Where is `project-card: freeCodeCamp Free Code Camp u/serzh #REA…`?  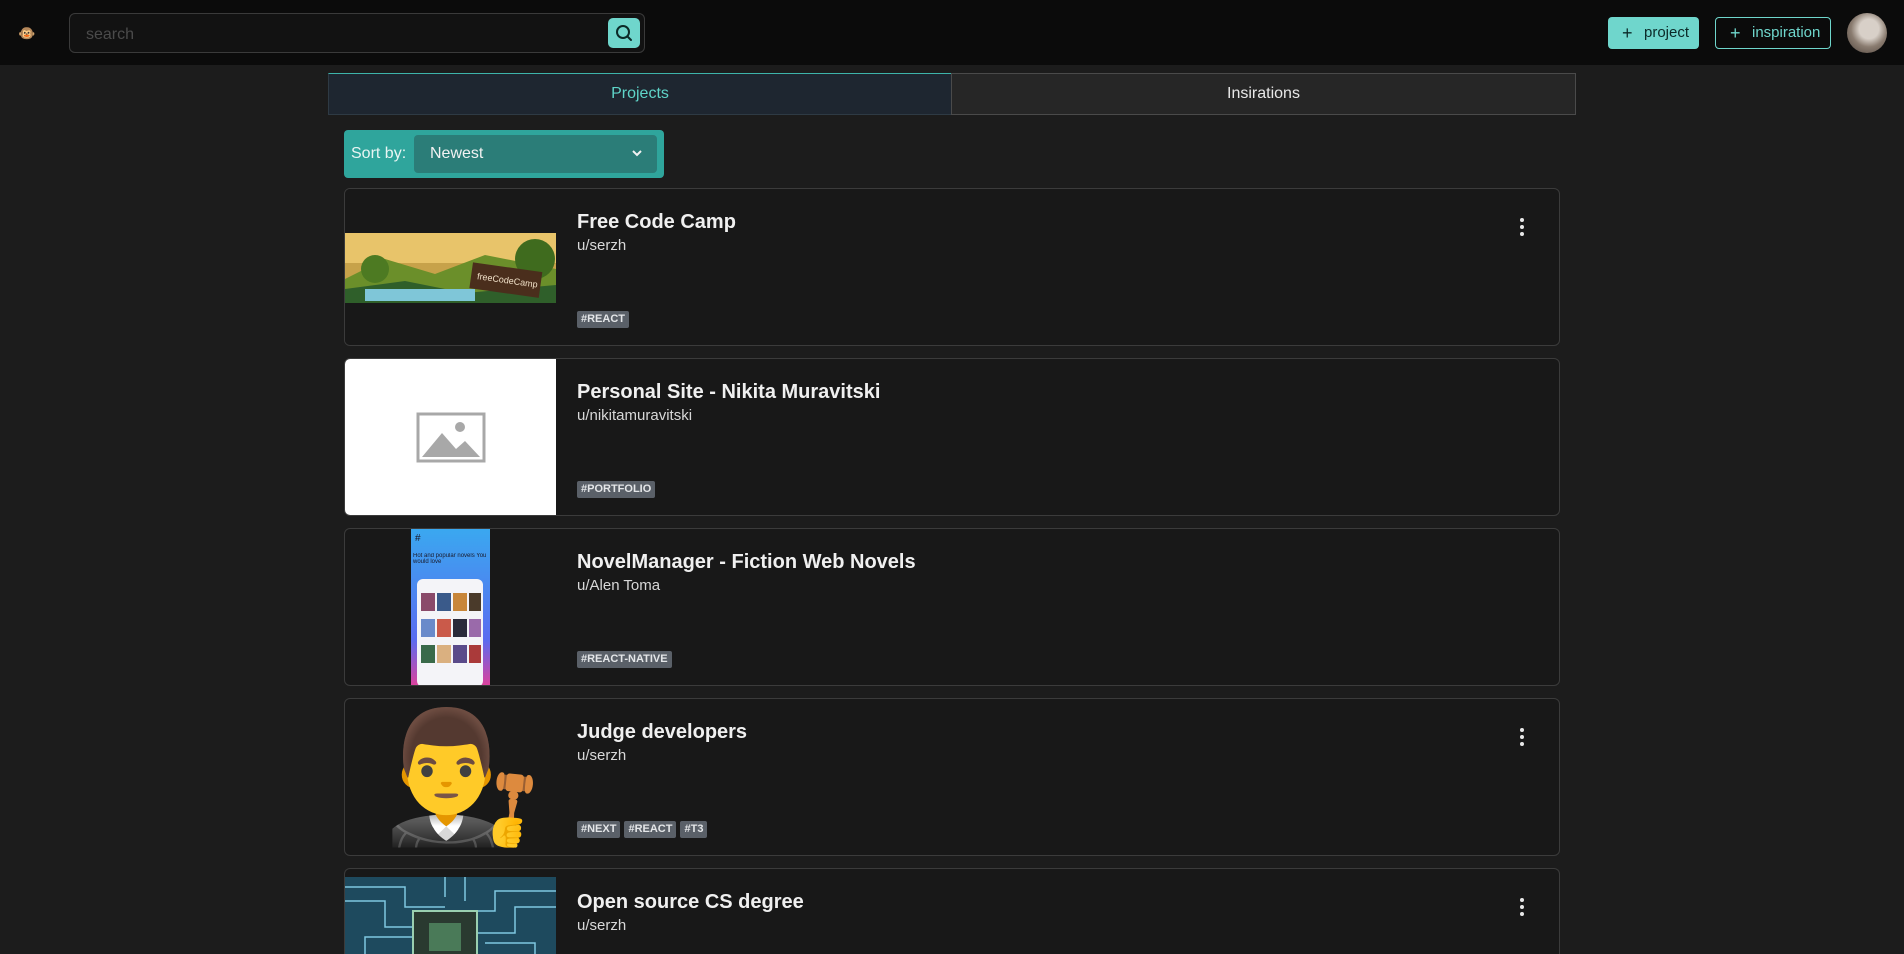 project-card: freeCodeCamp Free Code Camp u/serzh #REA… is located at coordinates (952, 267).